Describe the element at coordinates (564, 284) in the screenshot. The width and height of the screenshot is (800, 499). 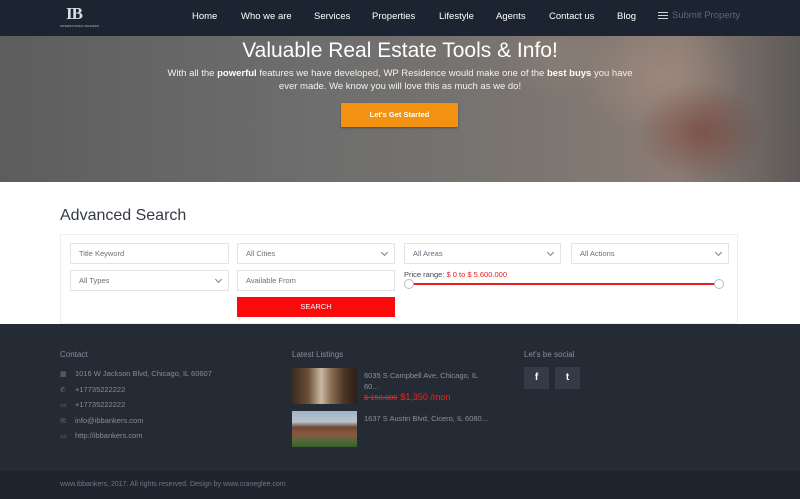
I see `price-range-slider` at that location.